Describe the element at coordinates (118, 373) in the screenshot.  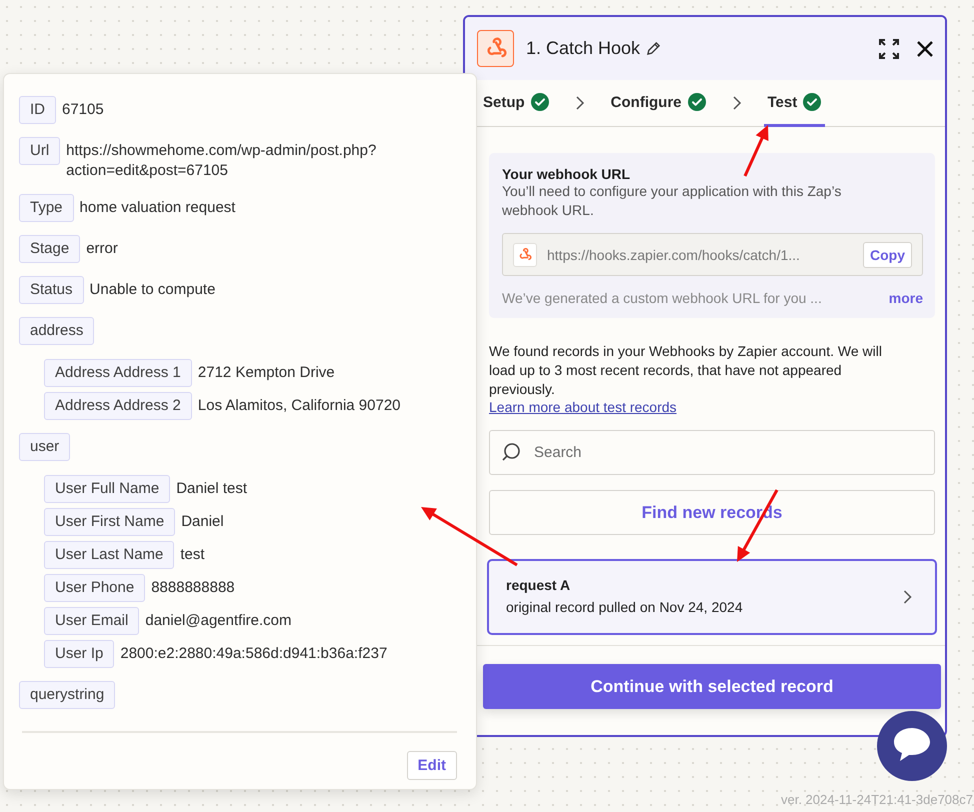
I see `field-label: Address Address 1` at that location.